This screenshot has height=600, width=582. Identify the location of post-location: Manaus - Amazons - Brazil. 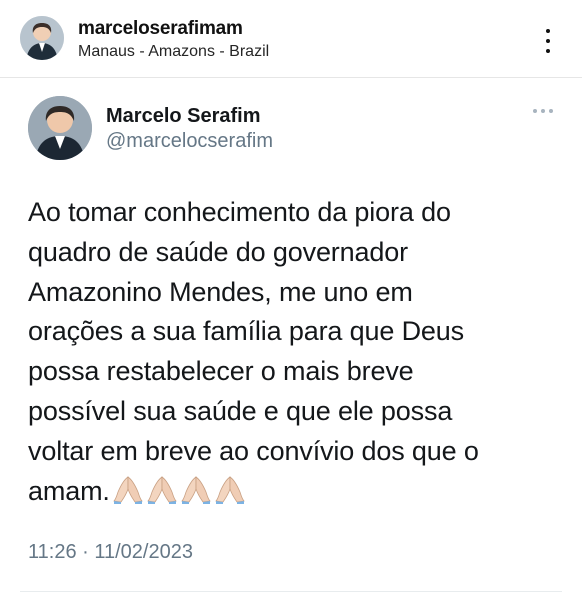
(173, 52).